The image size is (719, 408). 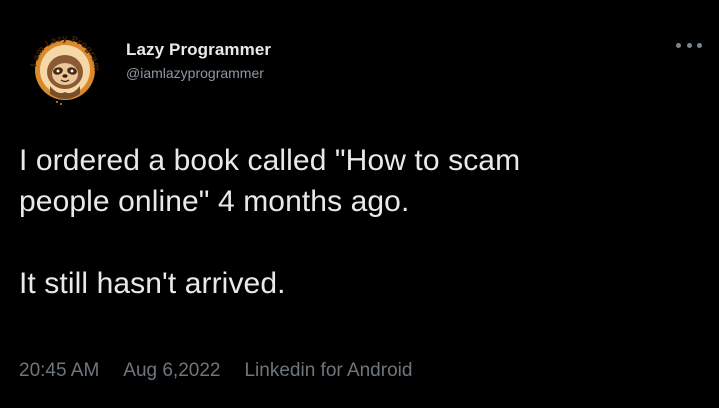 I want to click on tweet-header: I am Lazy Programmer Lazy Program, so click(x=149, y=66).